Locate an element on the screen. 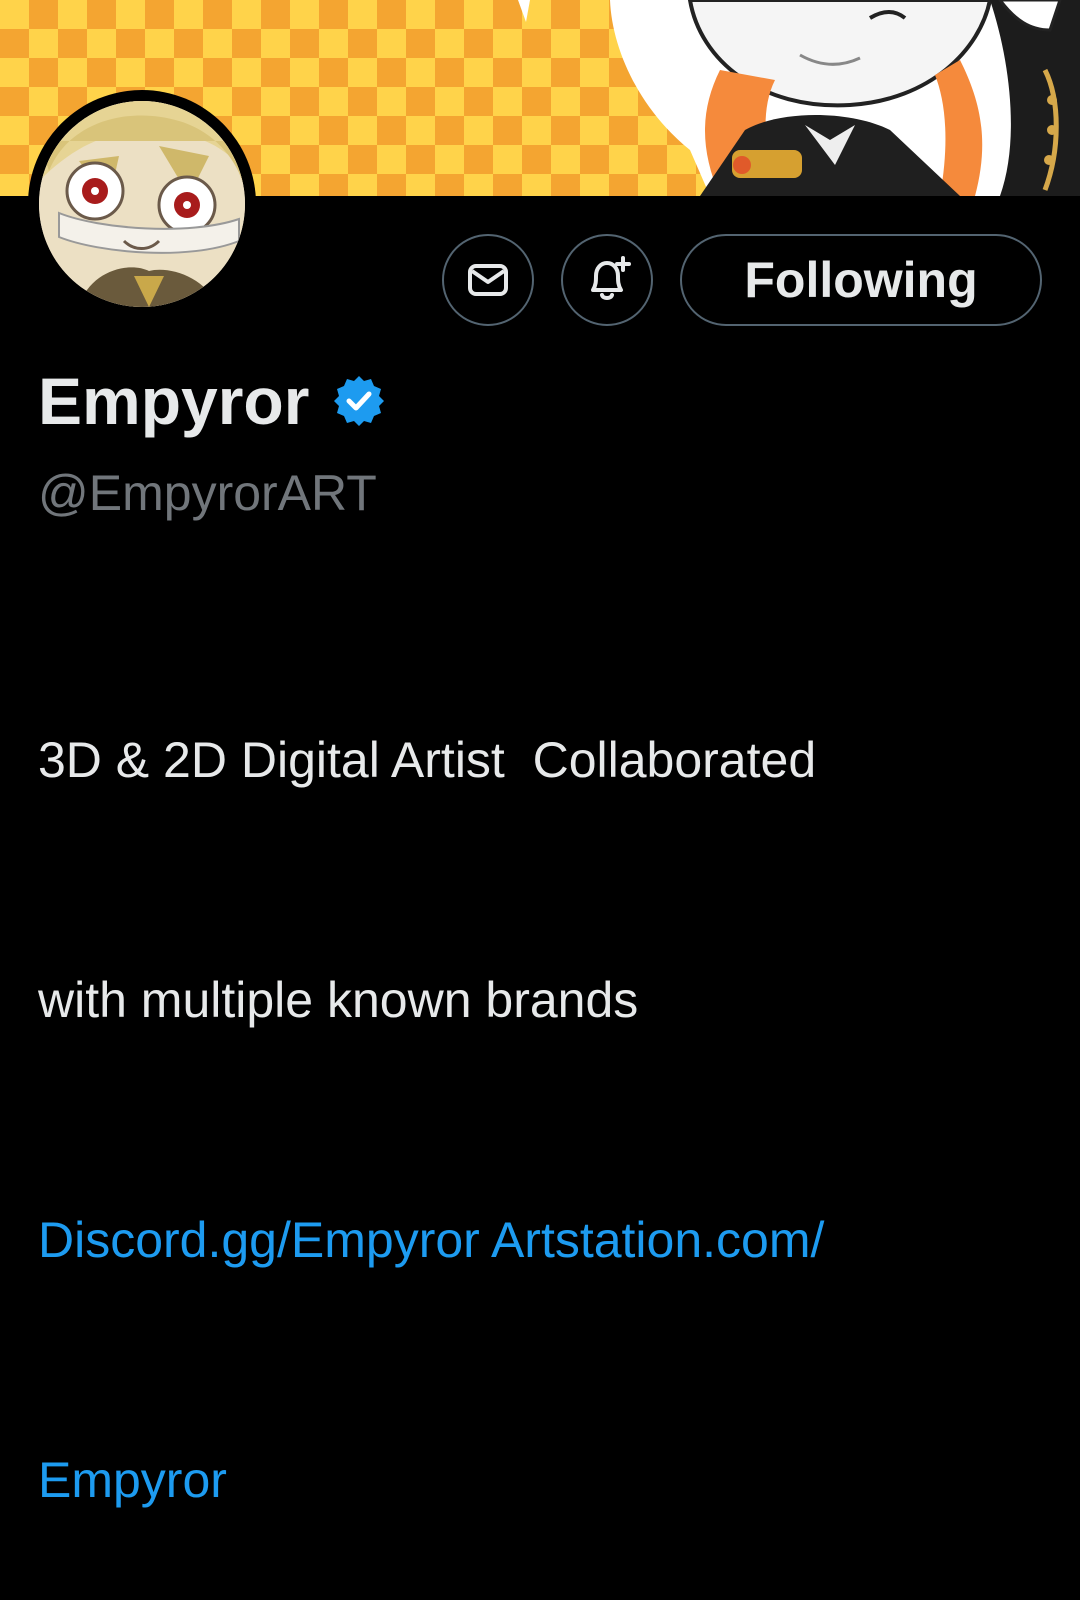 The width and height of the screenshot is (1080, 1600). notifications-button is located at coordinates (607, 280).